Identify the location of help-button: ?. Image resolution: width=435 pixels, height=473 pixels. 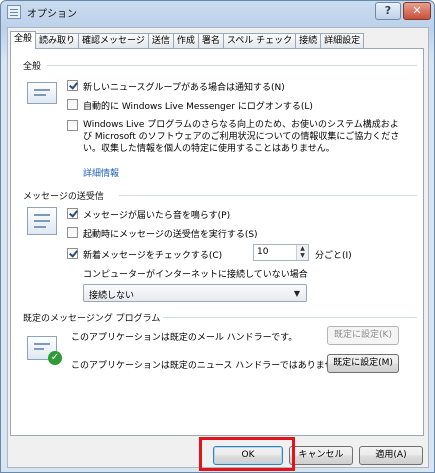
(388, 11).